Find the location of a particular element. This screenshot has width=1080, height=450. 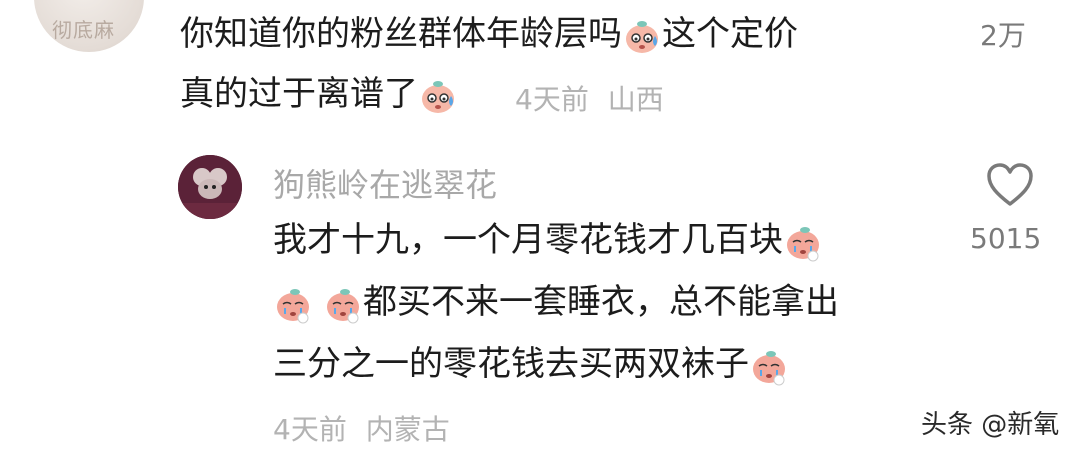

like-count: 2万 is located at coordinates (1003, 34).